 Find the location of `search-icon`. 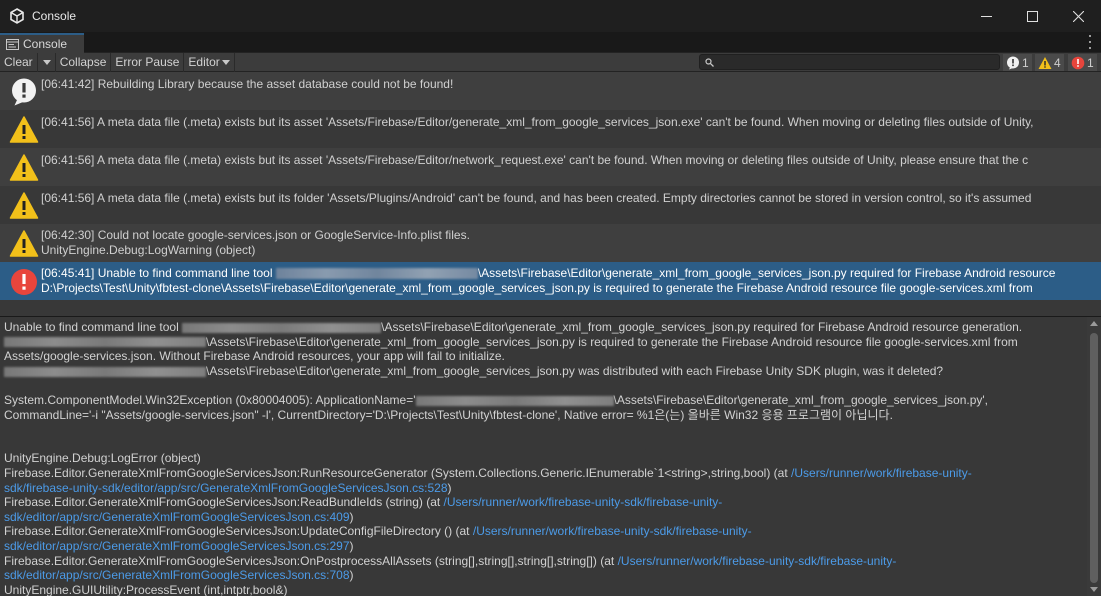

search-icon is located at coordinates (709, 62).